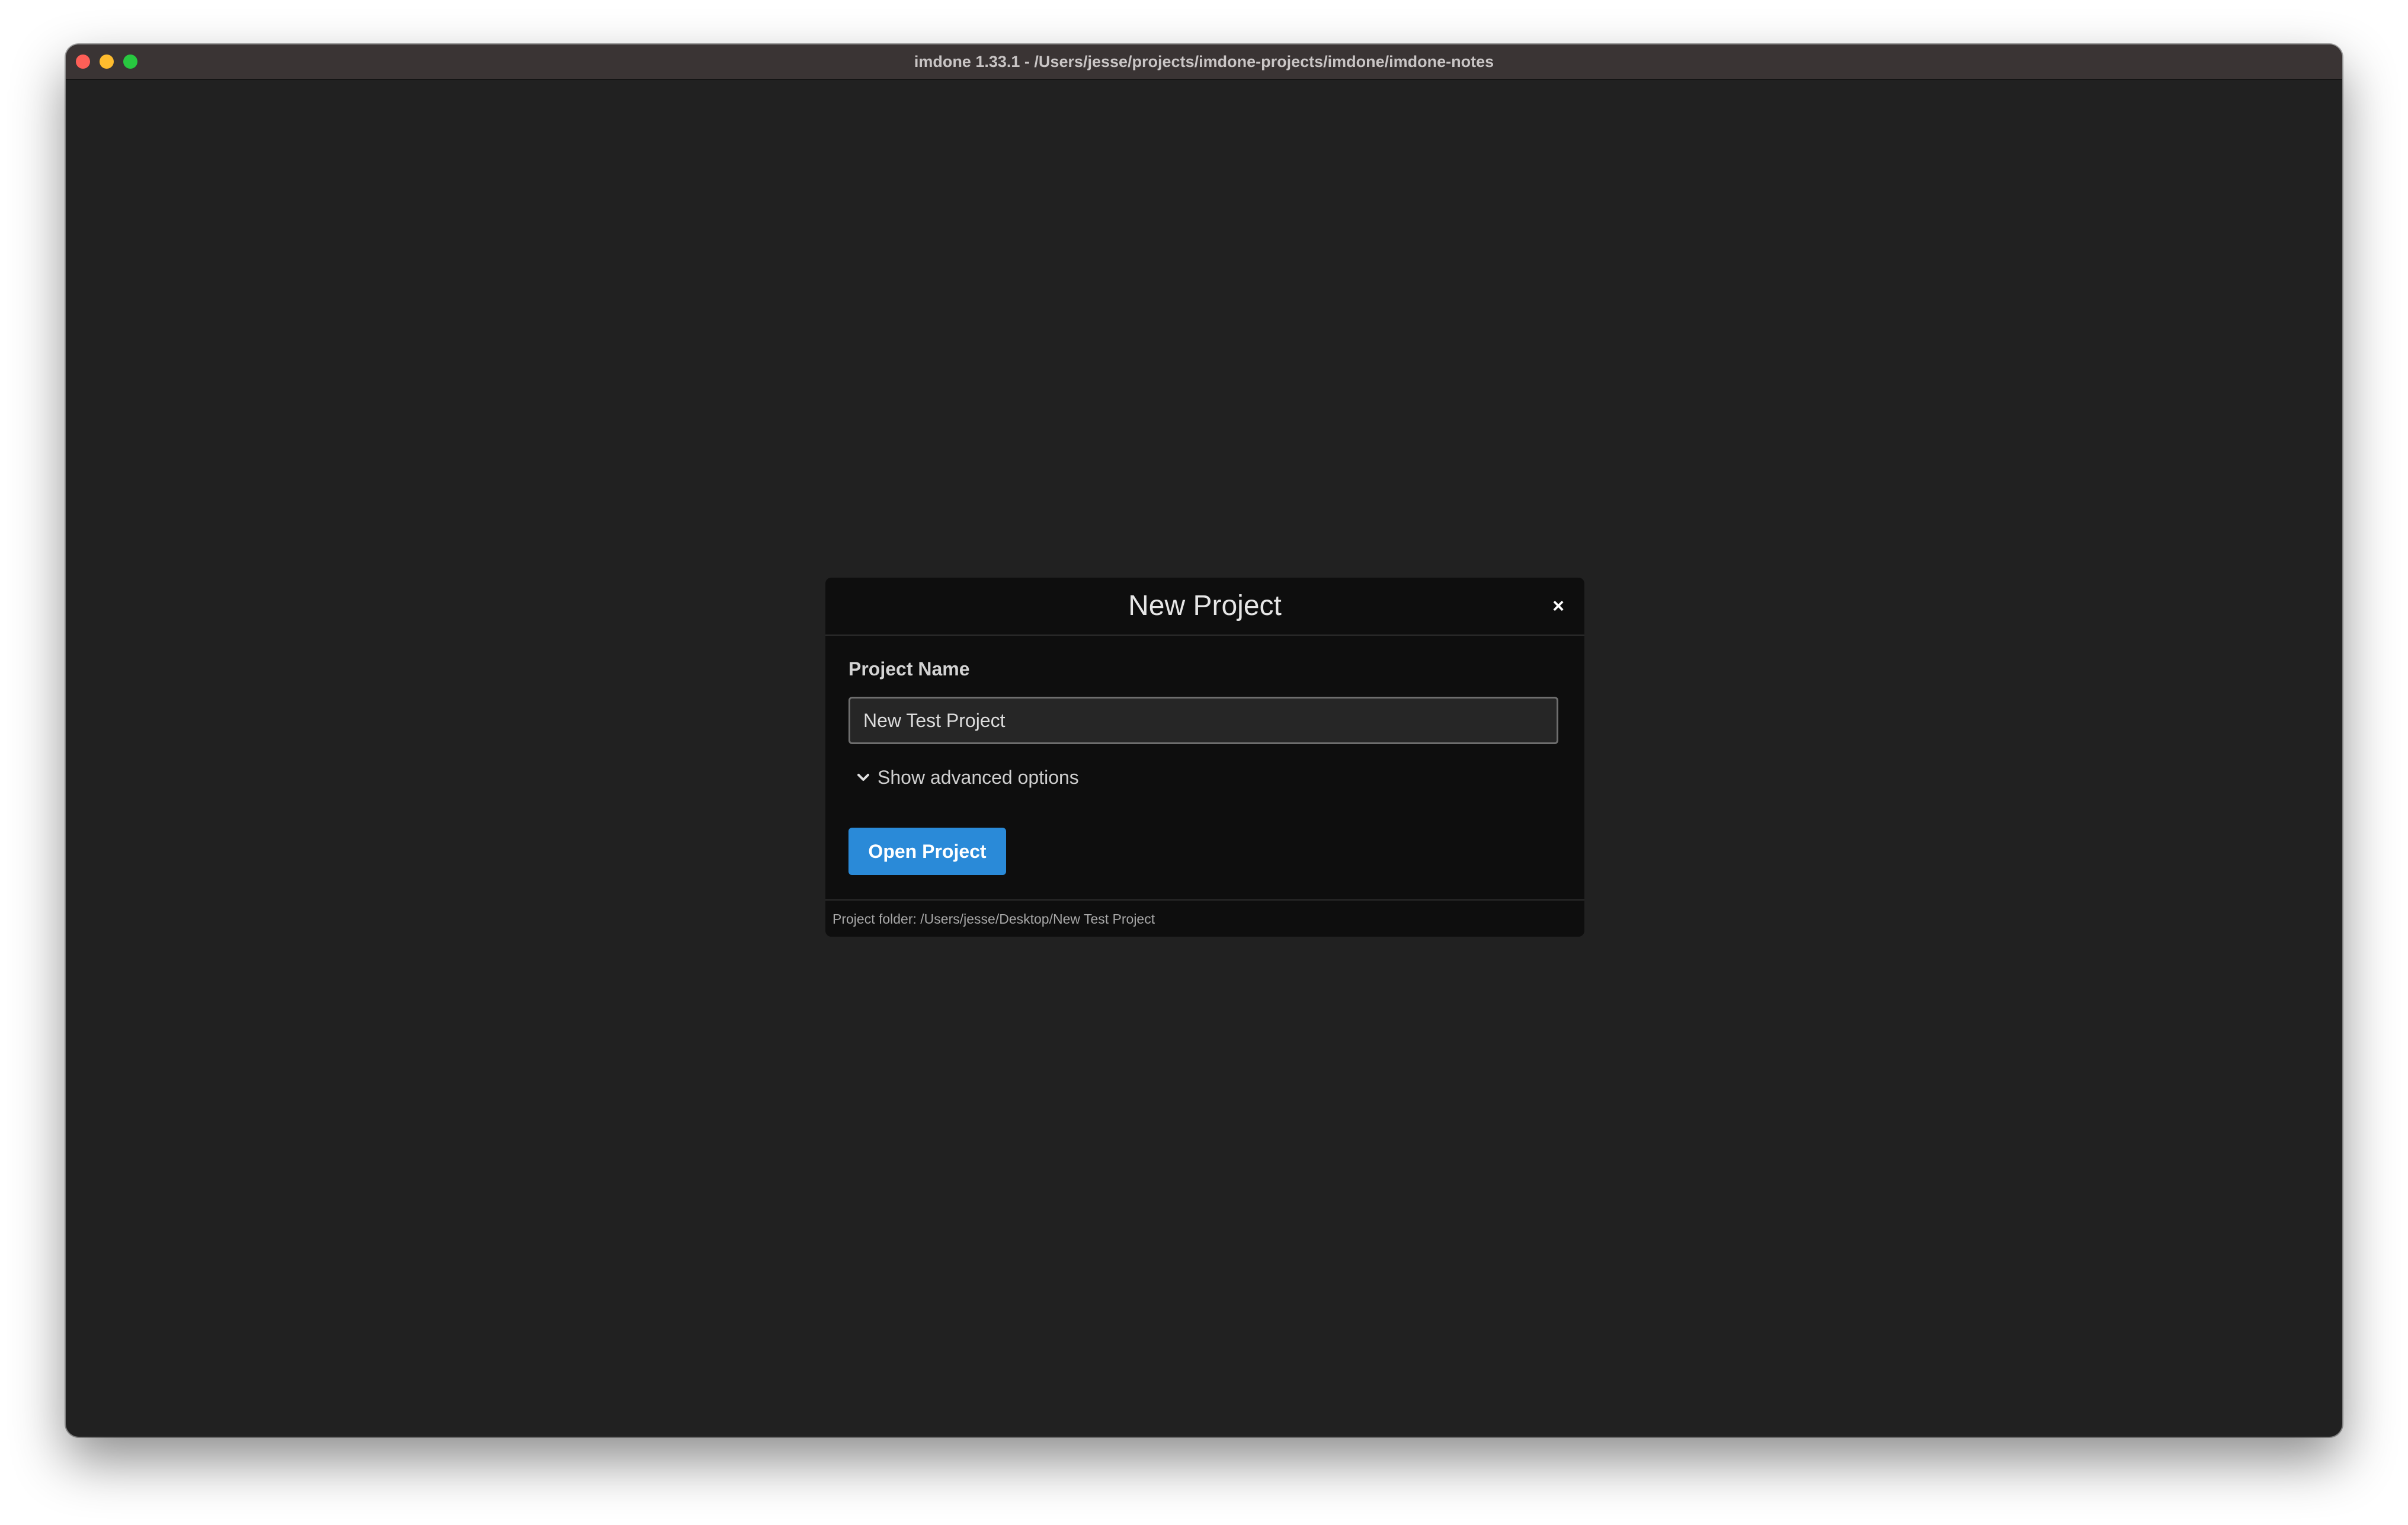 This screenshot has height=1525, width=2408. I want to click on close-icon: ×, so click(1558, 606).